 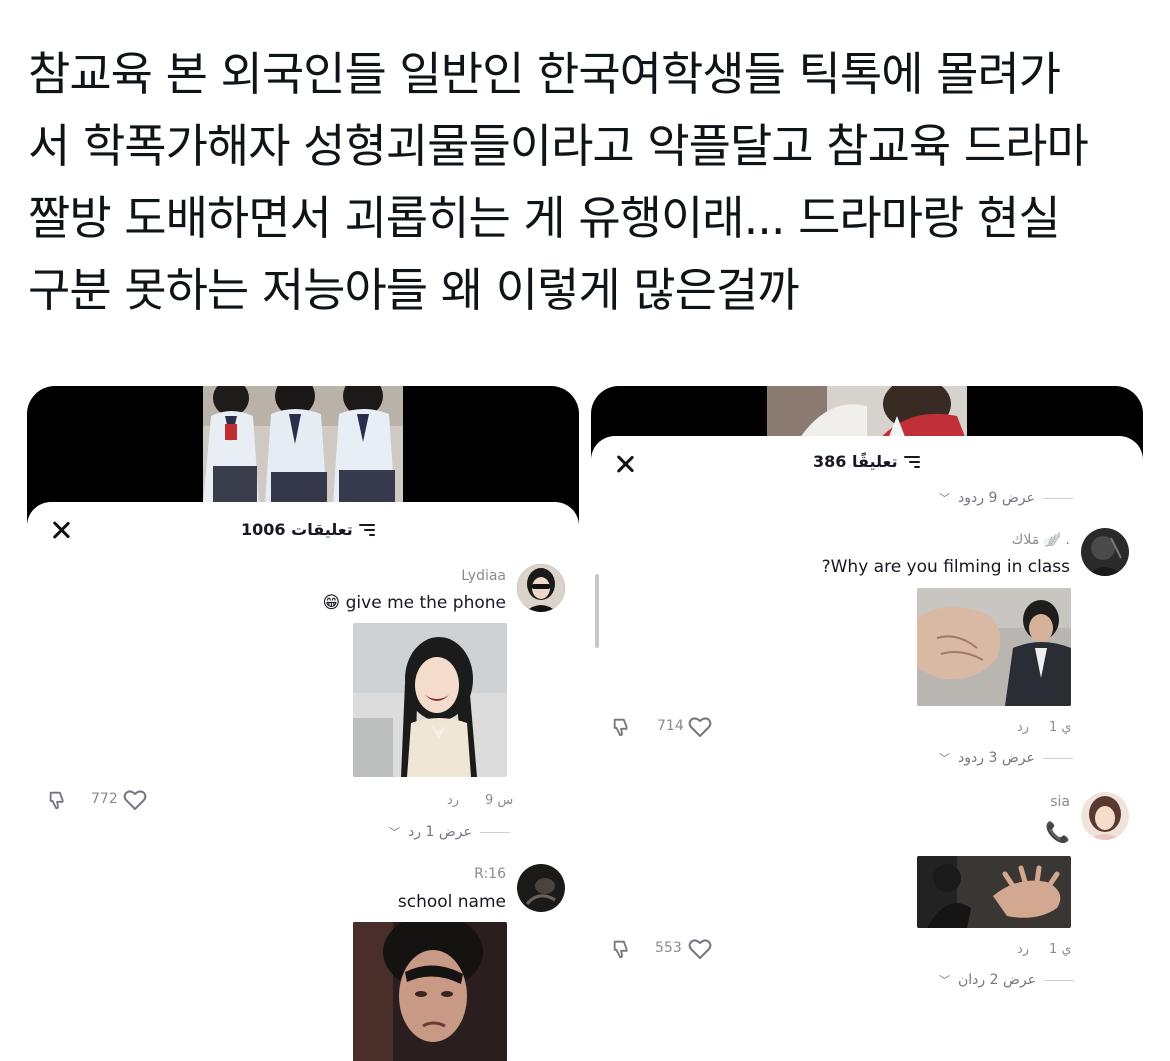 I want to click on view-replies-button: ﹀ عرض 3 ردود, so click(x=1006, y=758).